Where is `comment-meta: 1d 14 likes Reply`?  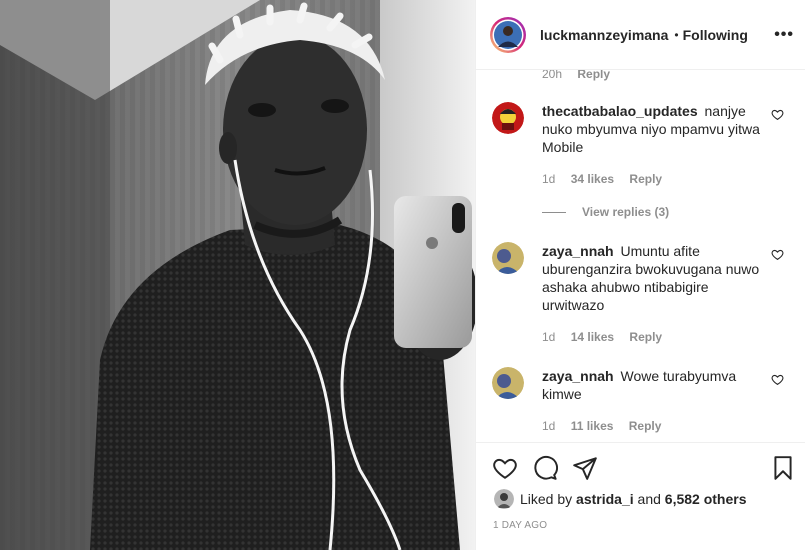 comment-meta: 1d 14 likes Reply is located at coordinates (608, 337).